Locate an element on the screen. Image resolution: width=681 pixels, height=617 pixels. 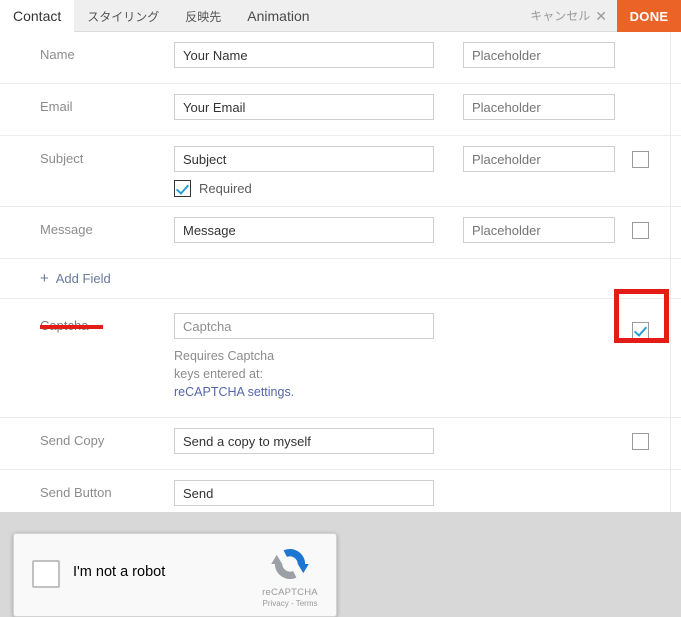
cancel-button: キャンセル ✕ is located at coordinates (573, 15).